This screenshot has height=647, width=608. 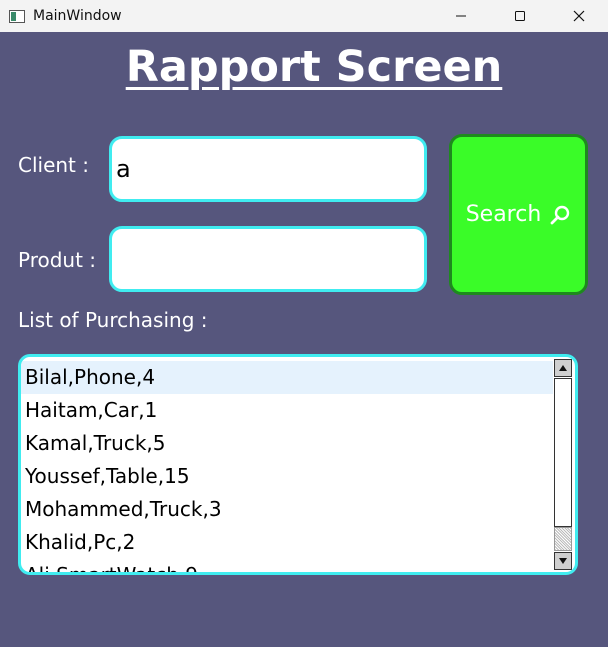 I want to click on search-button: Search, so click(x=518, y=214).